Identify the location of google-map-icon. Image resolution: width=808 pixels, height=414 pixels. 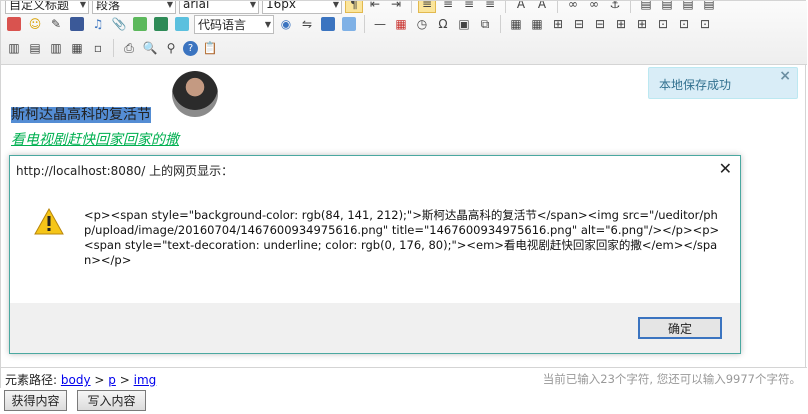
(161, 24).